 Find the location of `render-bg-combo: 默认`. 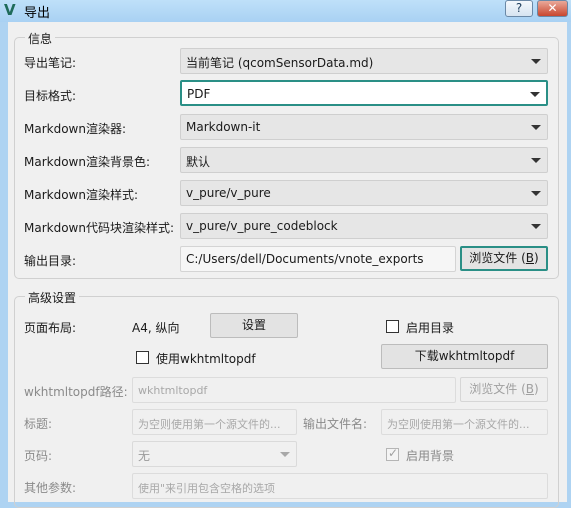

render-bg-combo: 默认 is located at coordinates (364, 160).